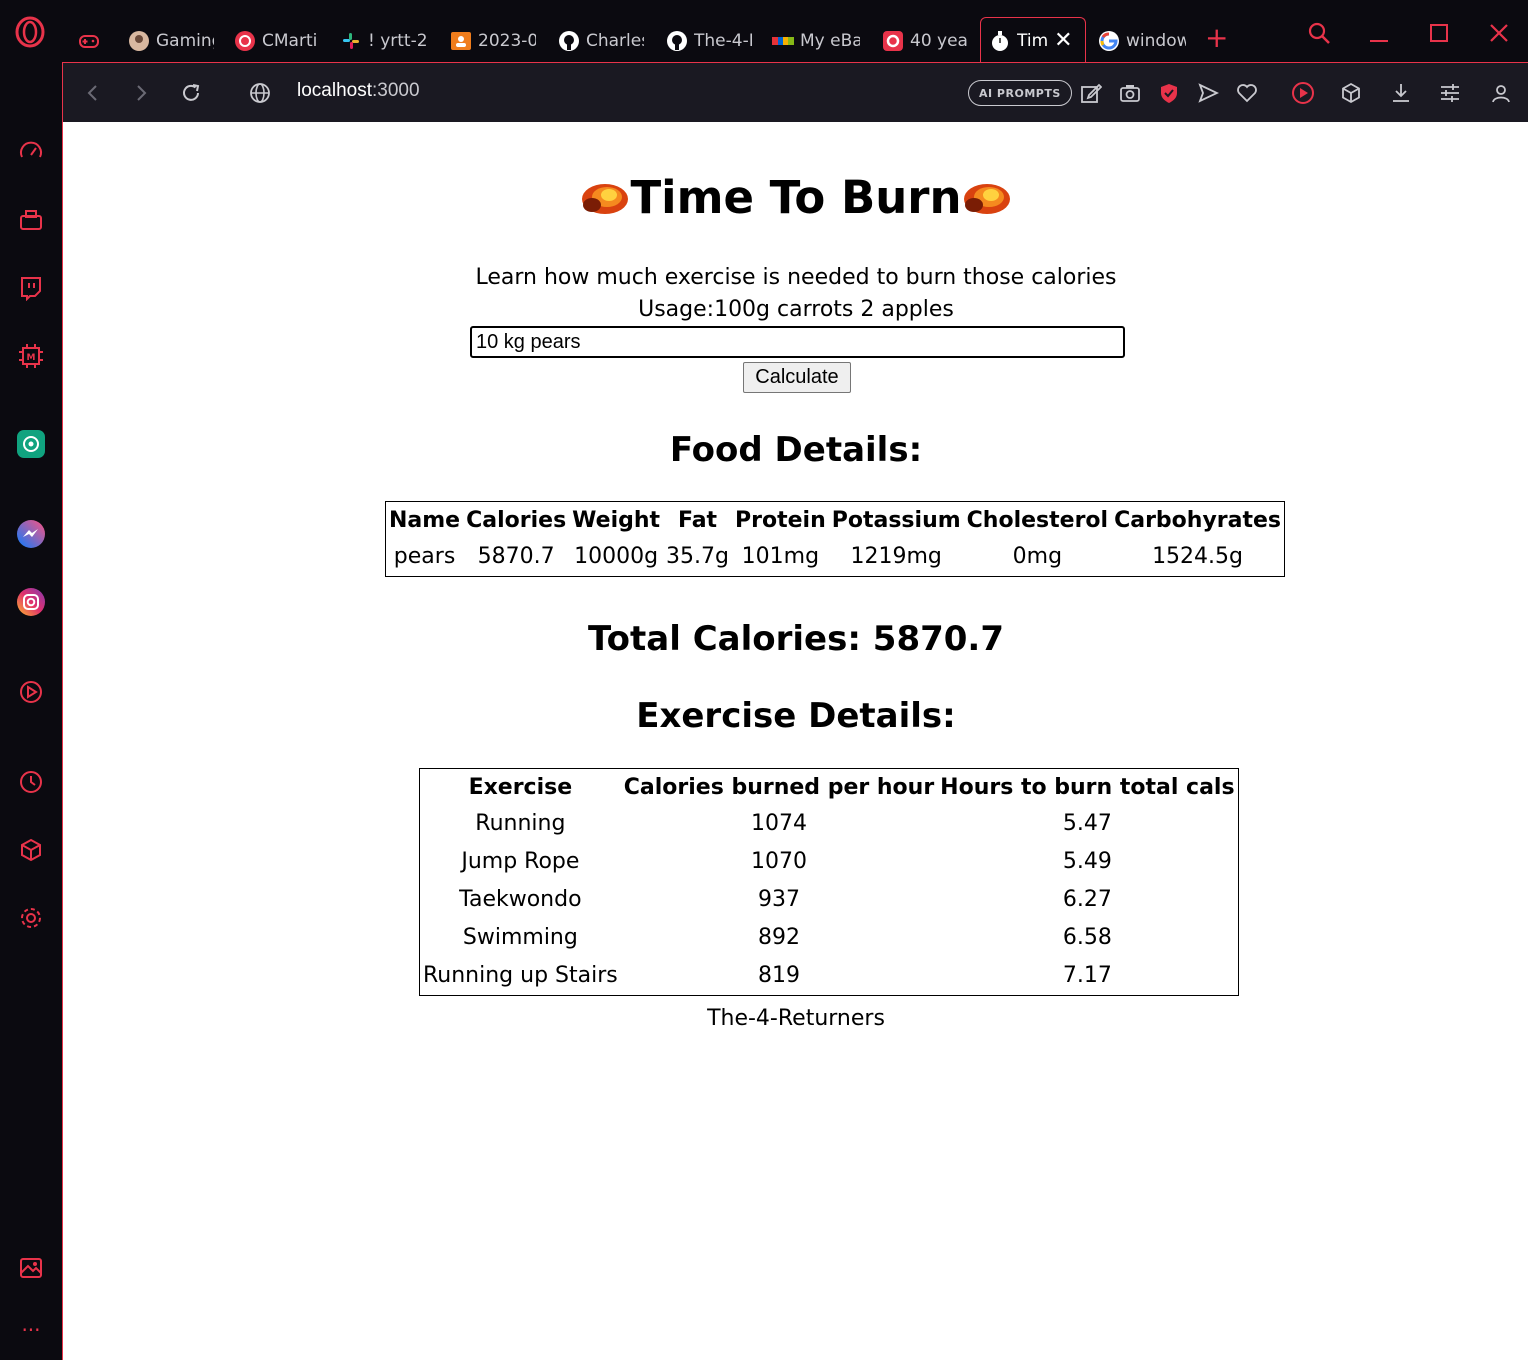 This screenshot has width=1528, height=1360. What do you see at coordinates (1247, 93) in the screenshot?
I see `heart-icon` at bounding box center [1247, 93].